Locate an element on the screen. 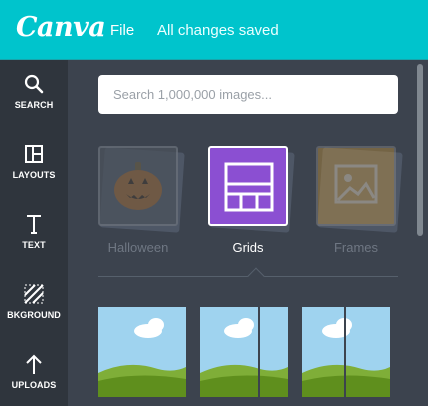 The height and width of the screenshot is (406, 428). background-icon is located at coordinates (34, 294).